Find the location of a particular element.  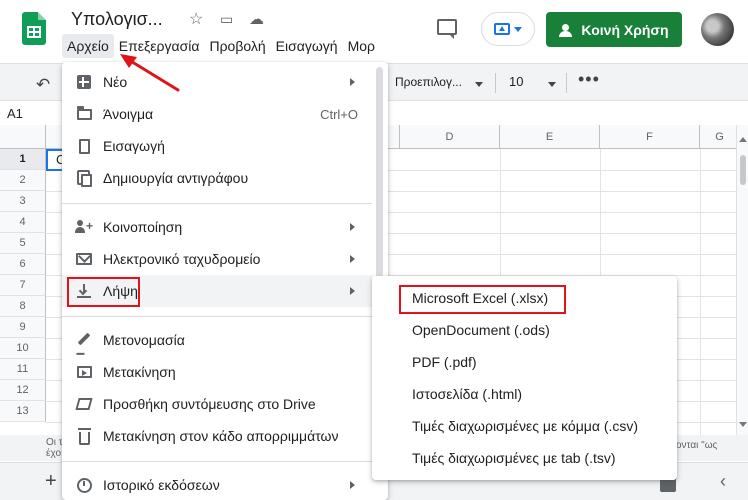

download-pdf: PDF (.pdf) is located at coordinates (524, 362).